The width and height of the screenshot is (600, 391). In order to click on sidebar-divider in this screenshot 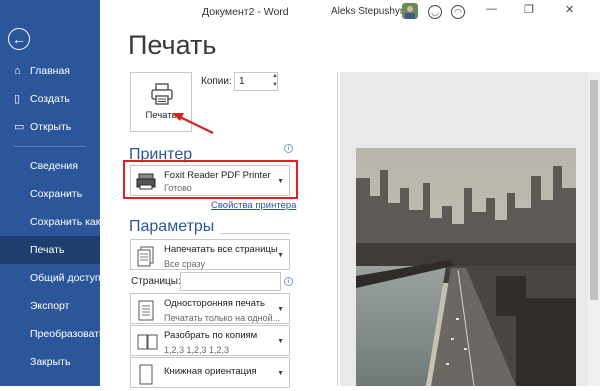, I will do `click(50, 146)`.